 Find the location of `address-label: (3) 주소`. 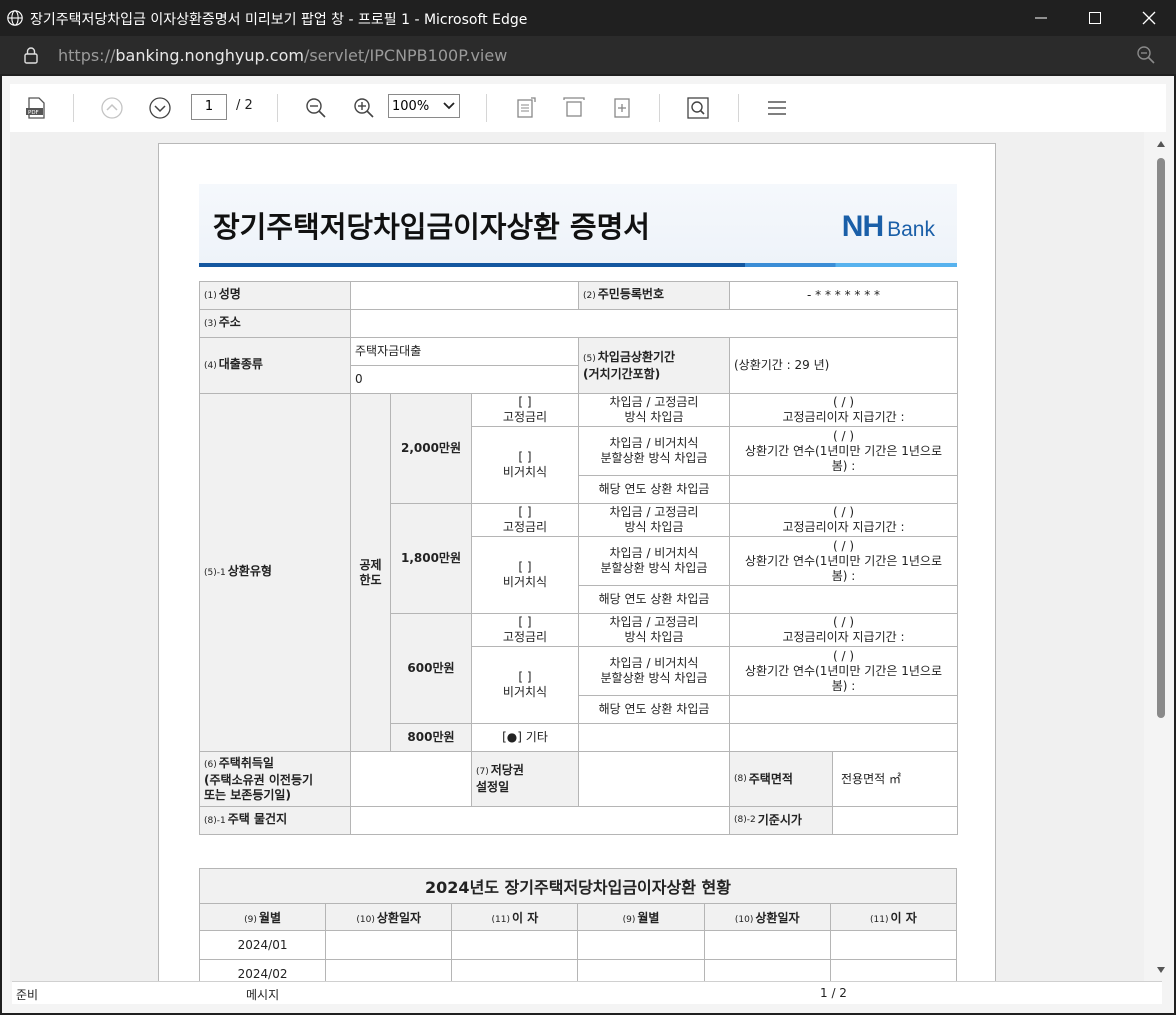

address-label: (3) 주소 is located at coordinates (275, 323).